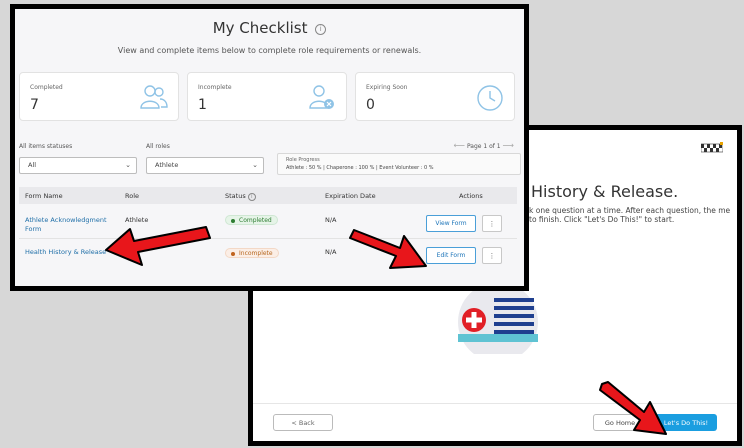  I want to click on next-page-icon: ⟶, so click(508, 145).